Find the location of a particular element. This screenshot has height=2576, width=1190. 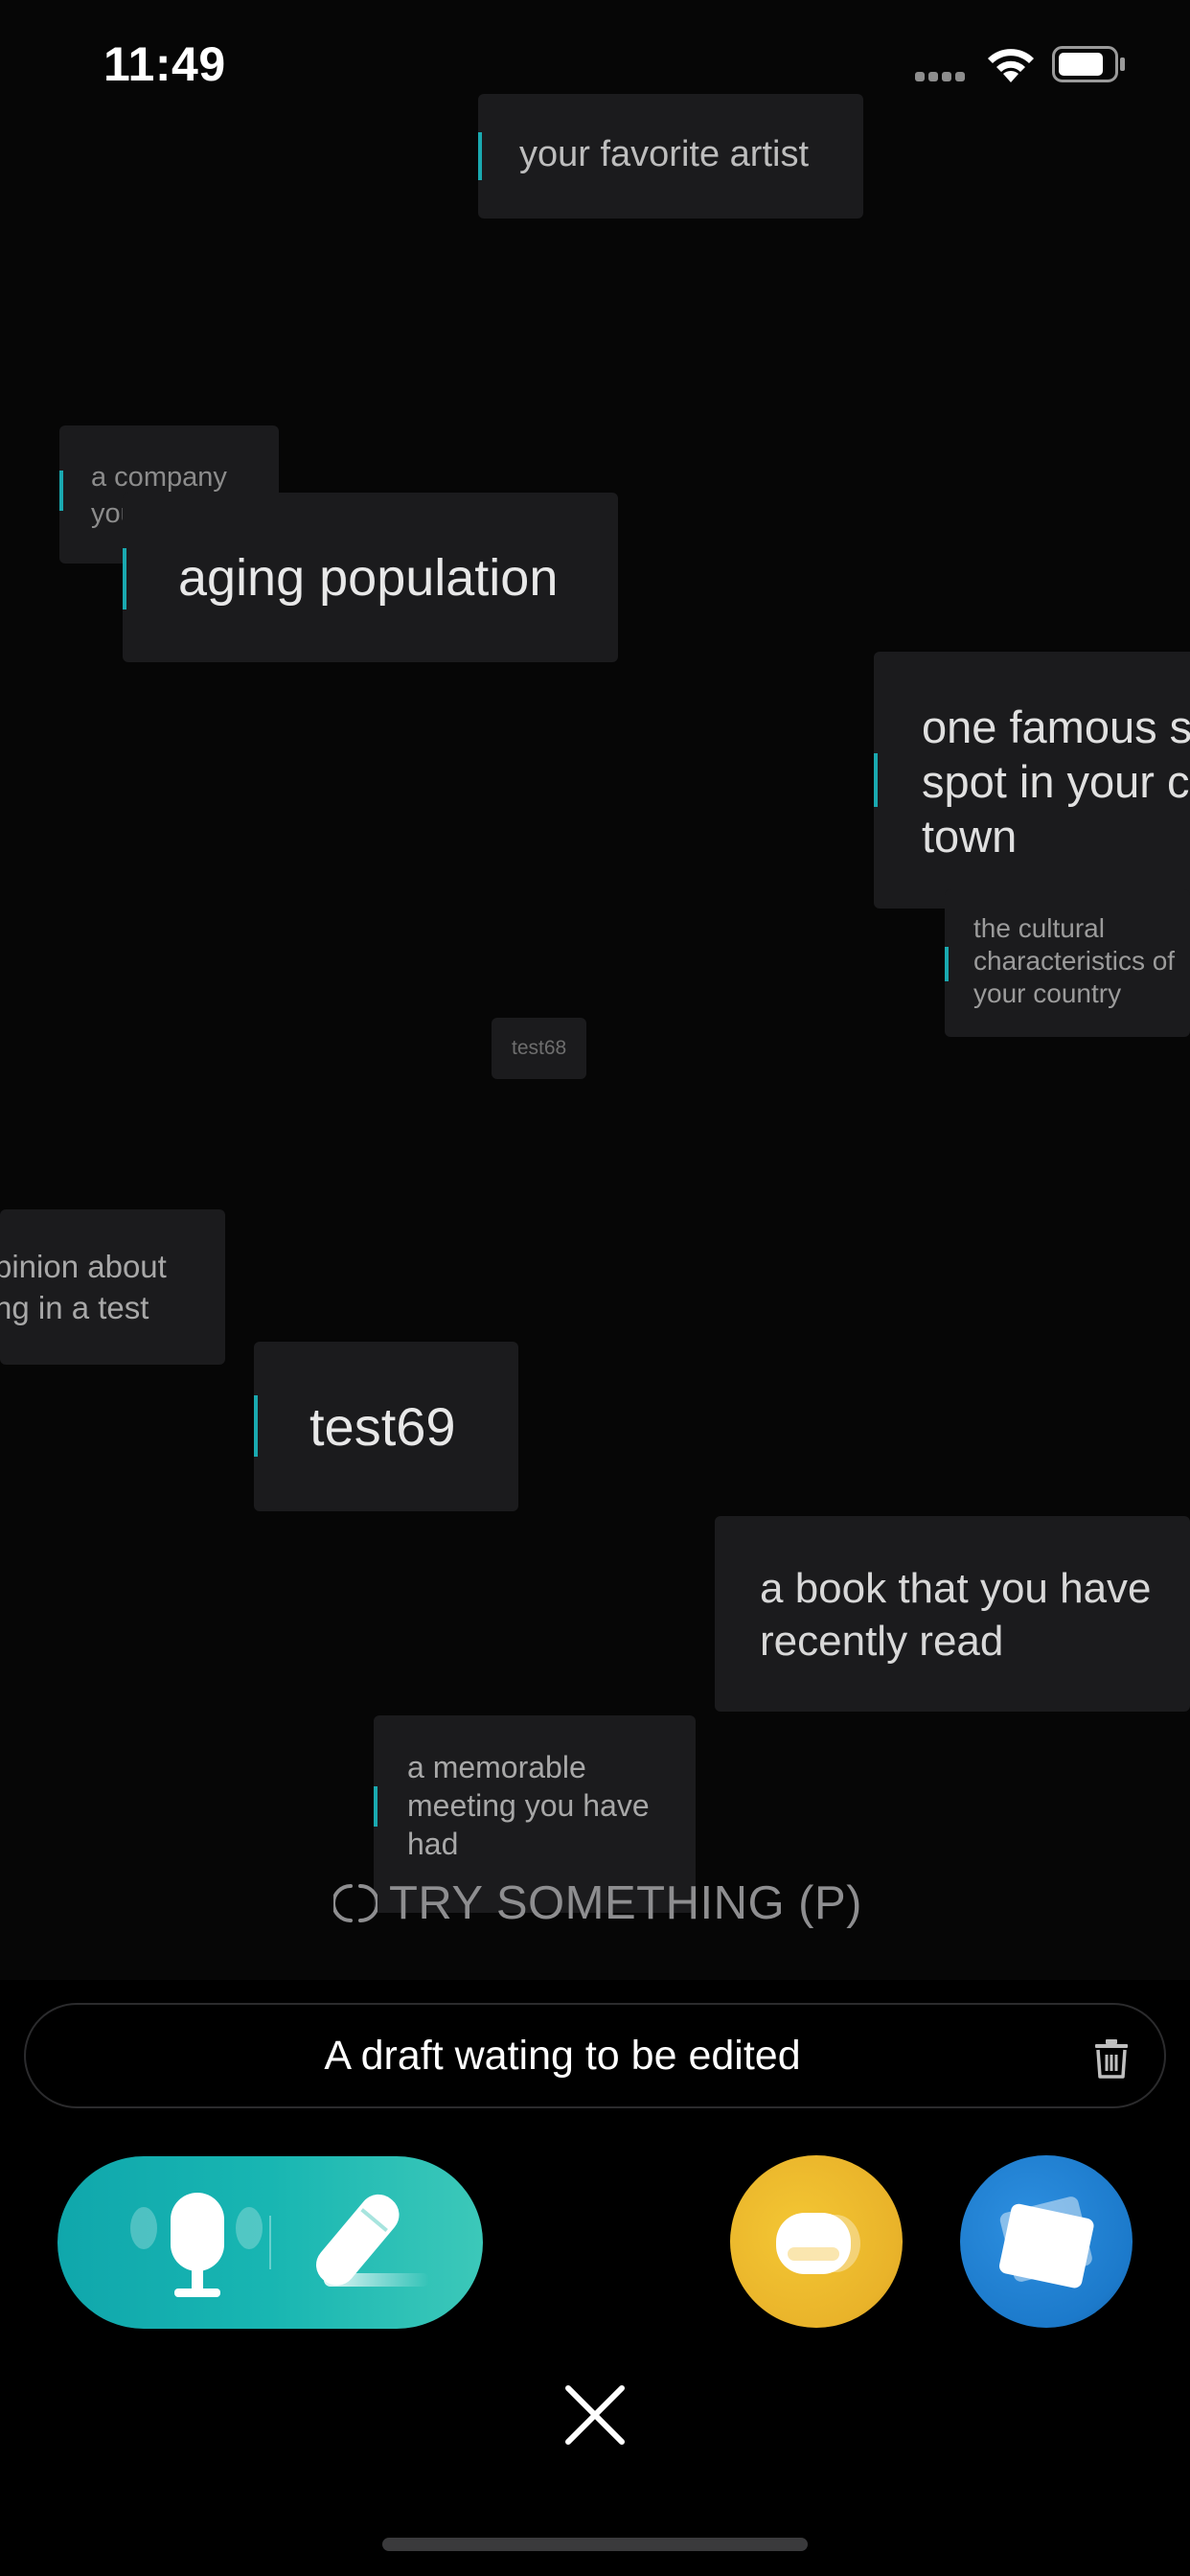

topic-card: aging population is located at coordinates (371, 577).